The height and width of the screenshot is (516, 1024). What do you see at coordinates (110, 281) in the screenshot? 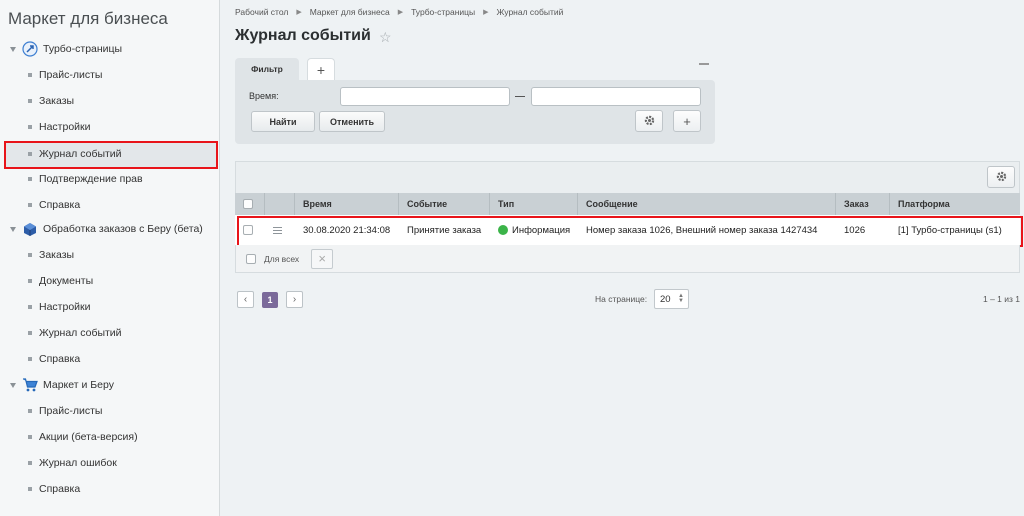
I see `sidebar-item-documents: Документы` at bounding box center [110, 281].